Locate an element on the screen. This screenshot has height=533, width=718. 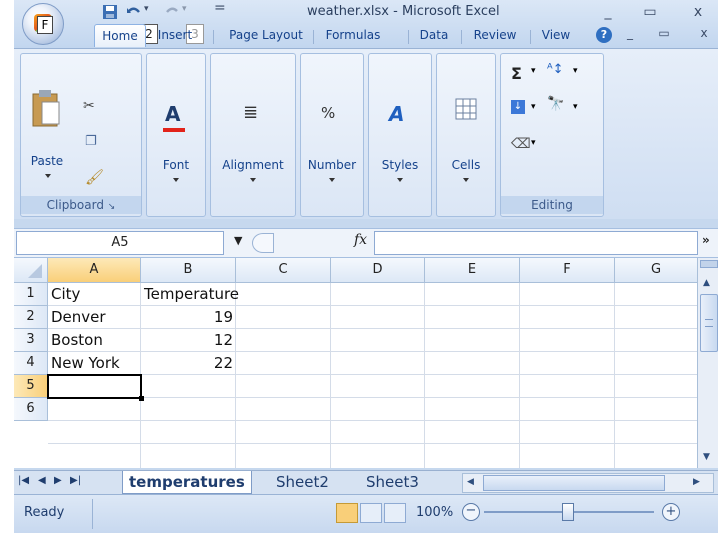
align-icon: ≣ is located at coordinates (250, 112).